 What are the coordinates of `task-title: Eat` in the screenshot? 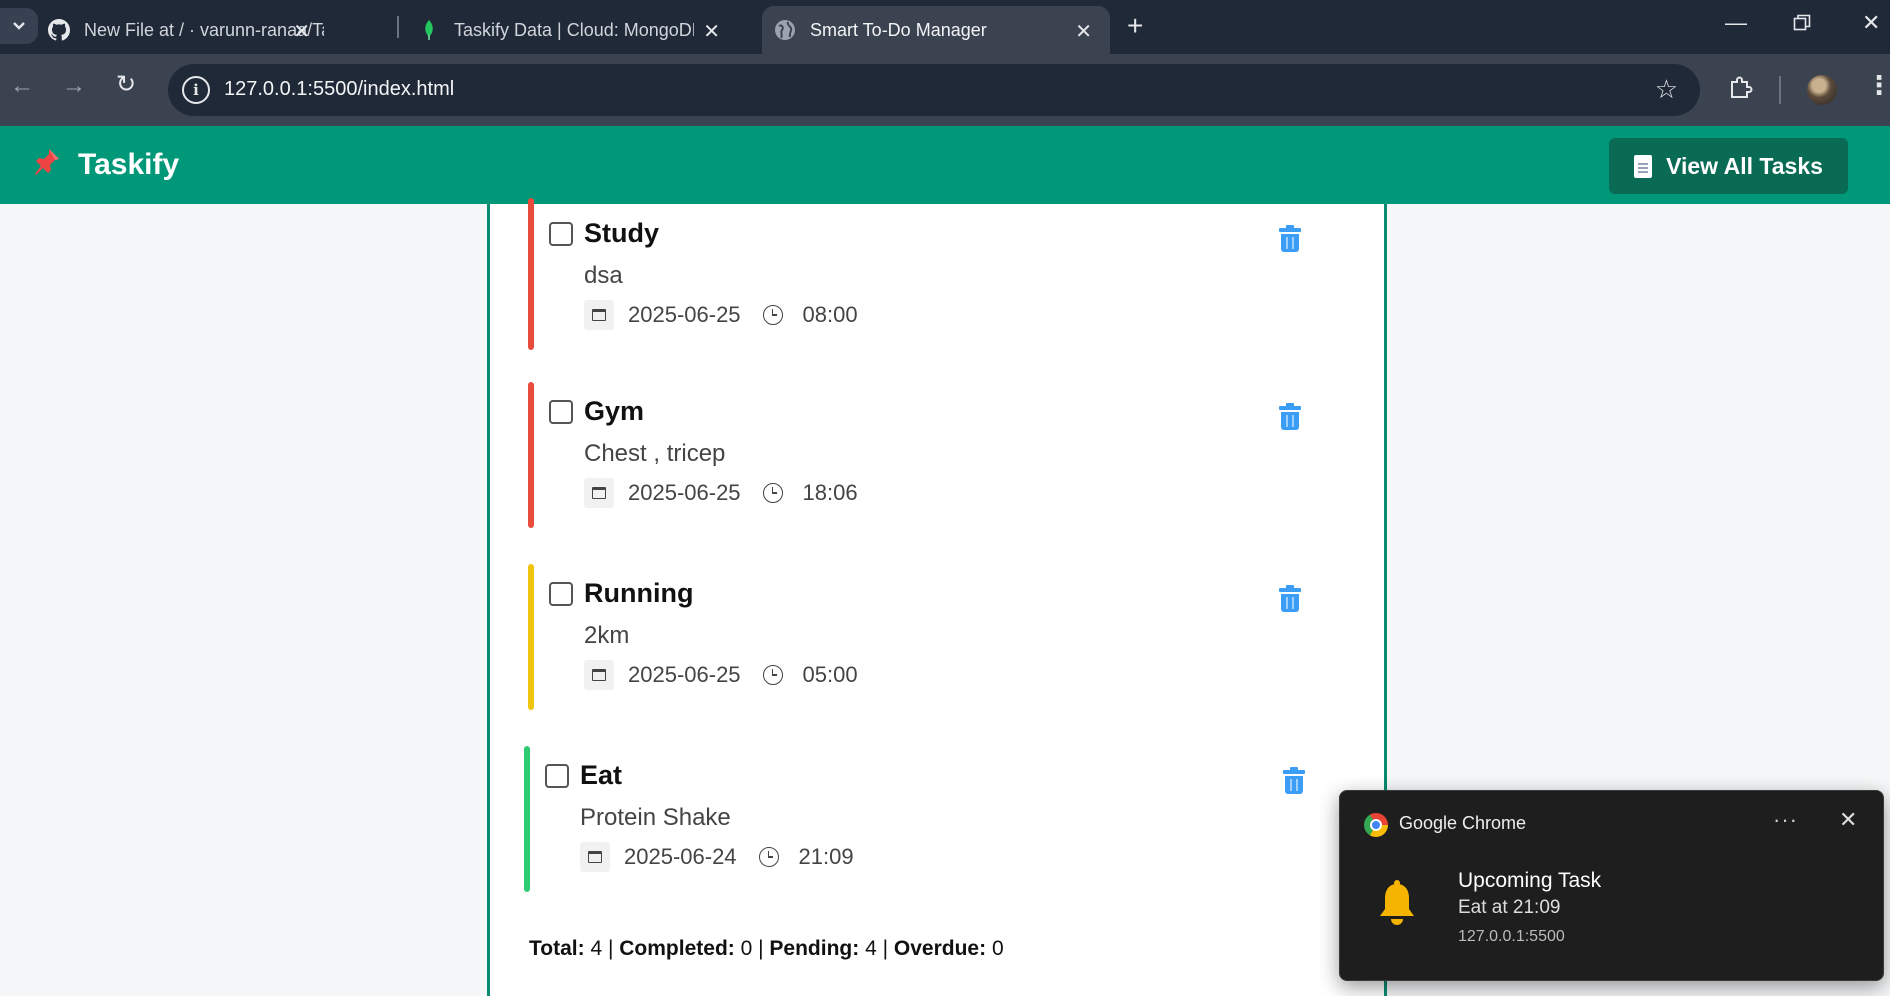 It's located at (601, 775).